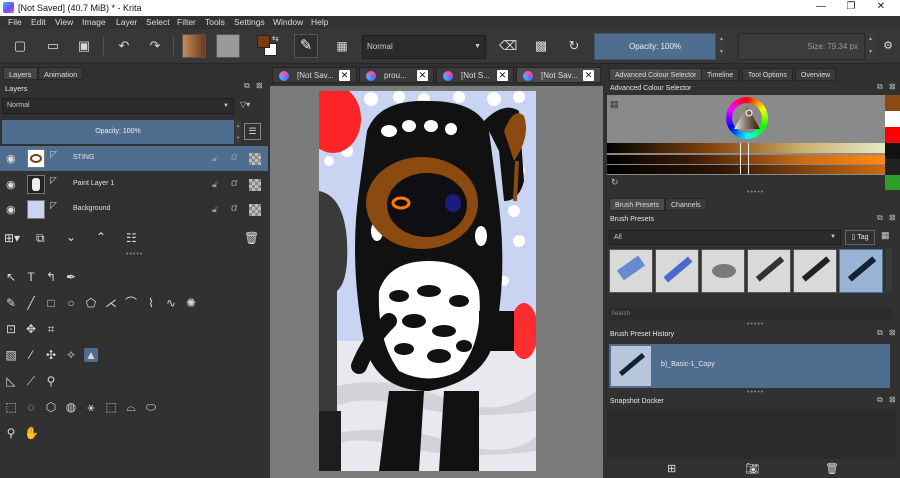  What do you see at coordinates (71, 407) in the screenshot?
I see `freehand-selection-icon: ◍` at bounding box center [71, 407].